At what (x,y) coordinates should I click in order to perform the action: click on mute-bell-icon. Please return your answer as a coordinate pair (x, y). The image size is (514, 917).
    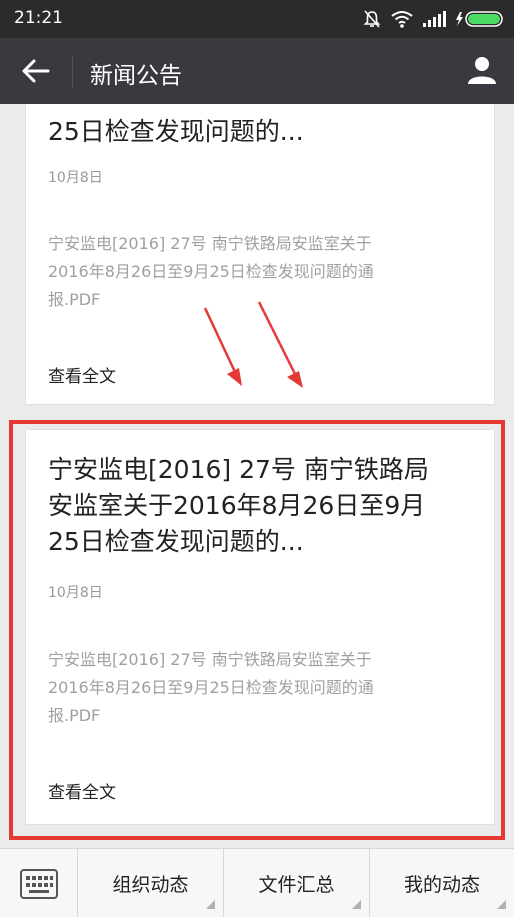
    Looking at the image, I should click on (372, 19).